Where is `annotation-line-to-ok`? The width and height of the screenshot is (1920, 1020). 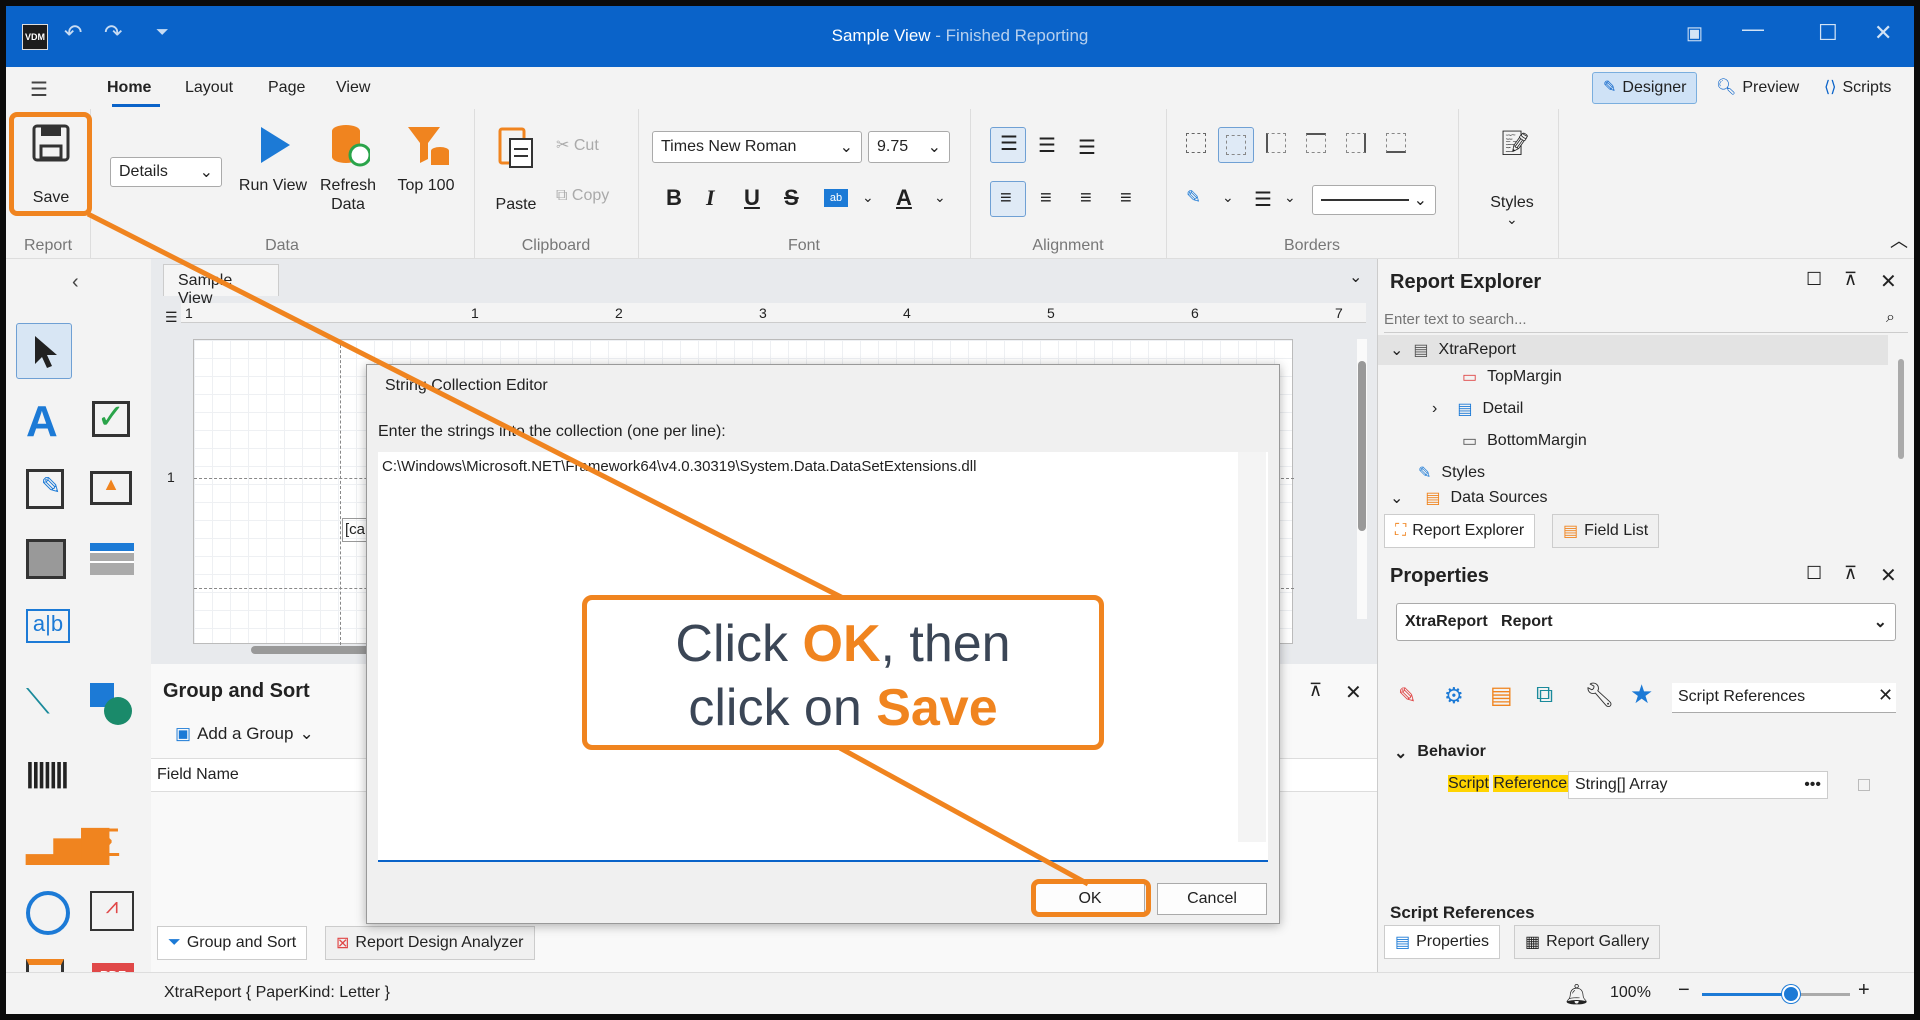 annotation-line-to-ok is located at coordinates (964, 816).